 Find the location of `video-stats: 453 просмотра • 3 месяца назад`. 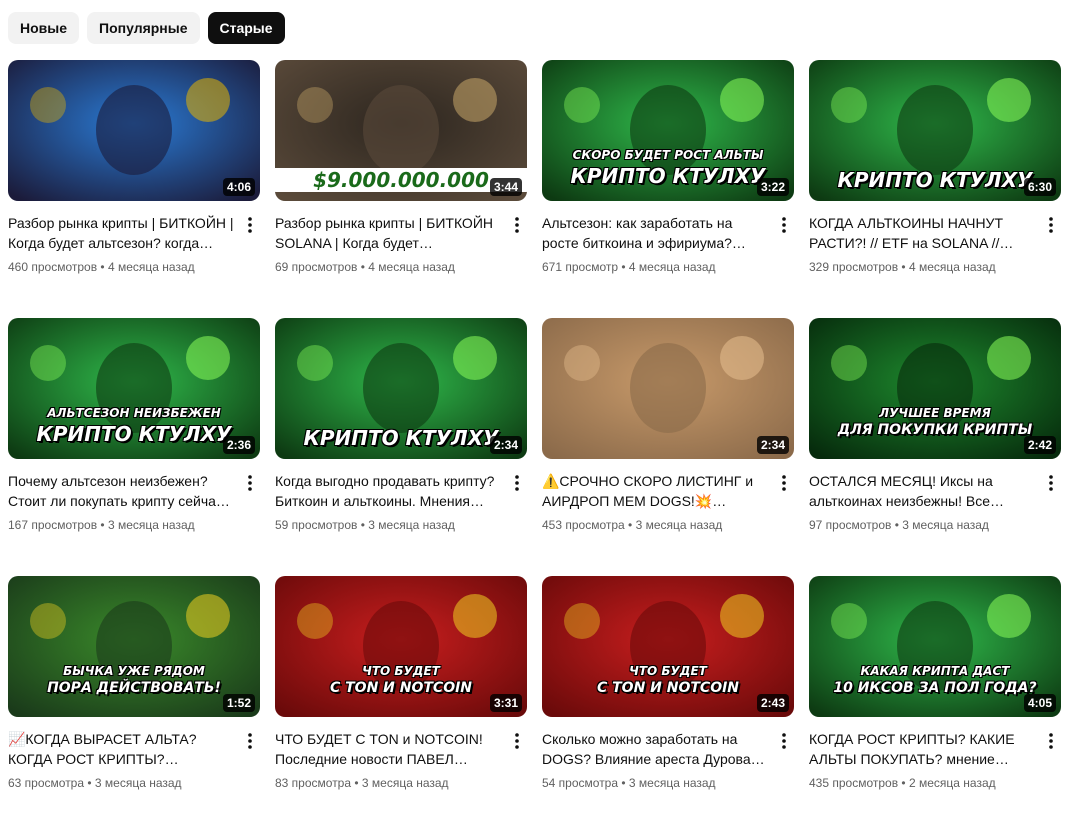

video-stats: 453 просмотра • 3 месяца назад is located at coordinates (655, 525).